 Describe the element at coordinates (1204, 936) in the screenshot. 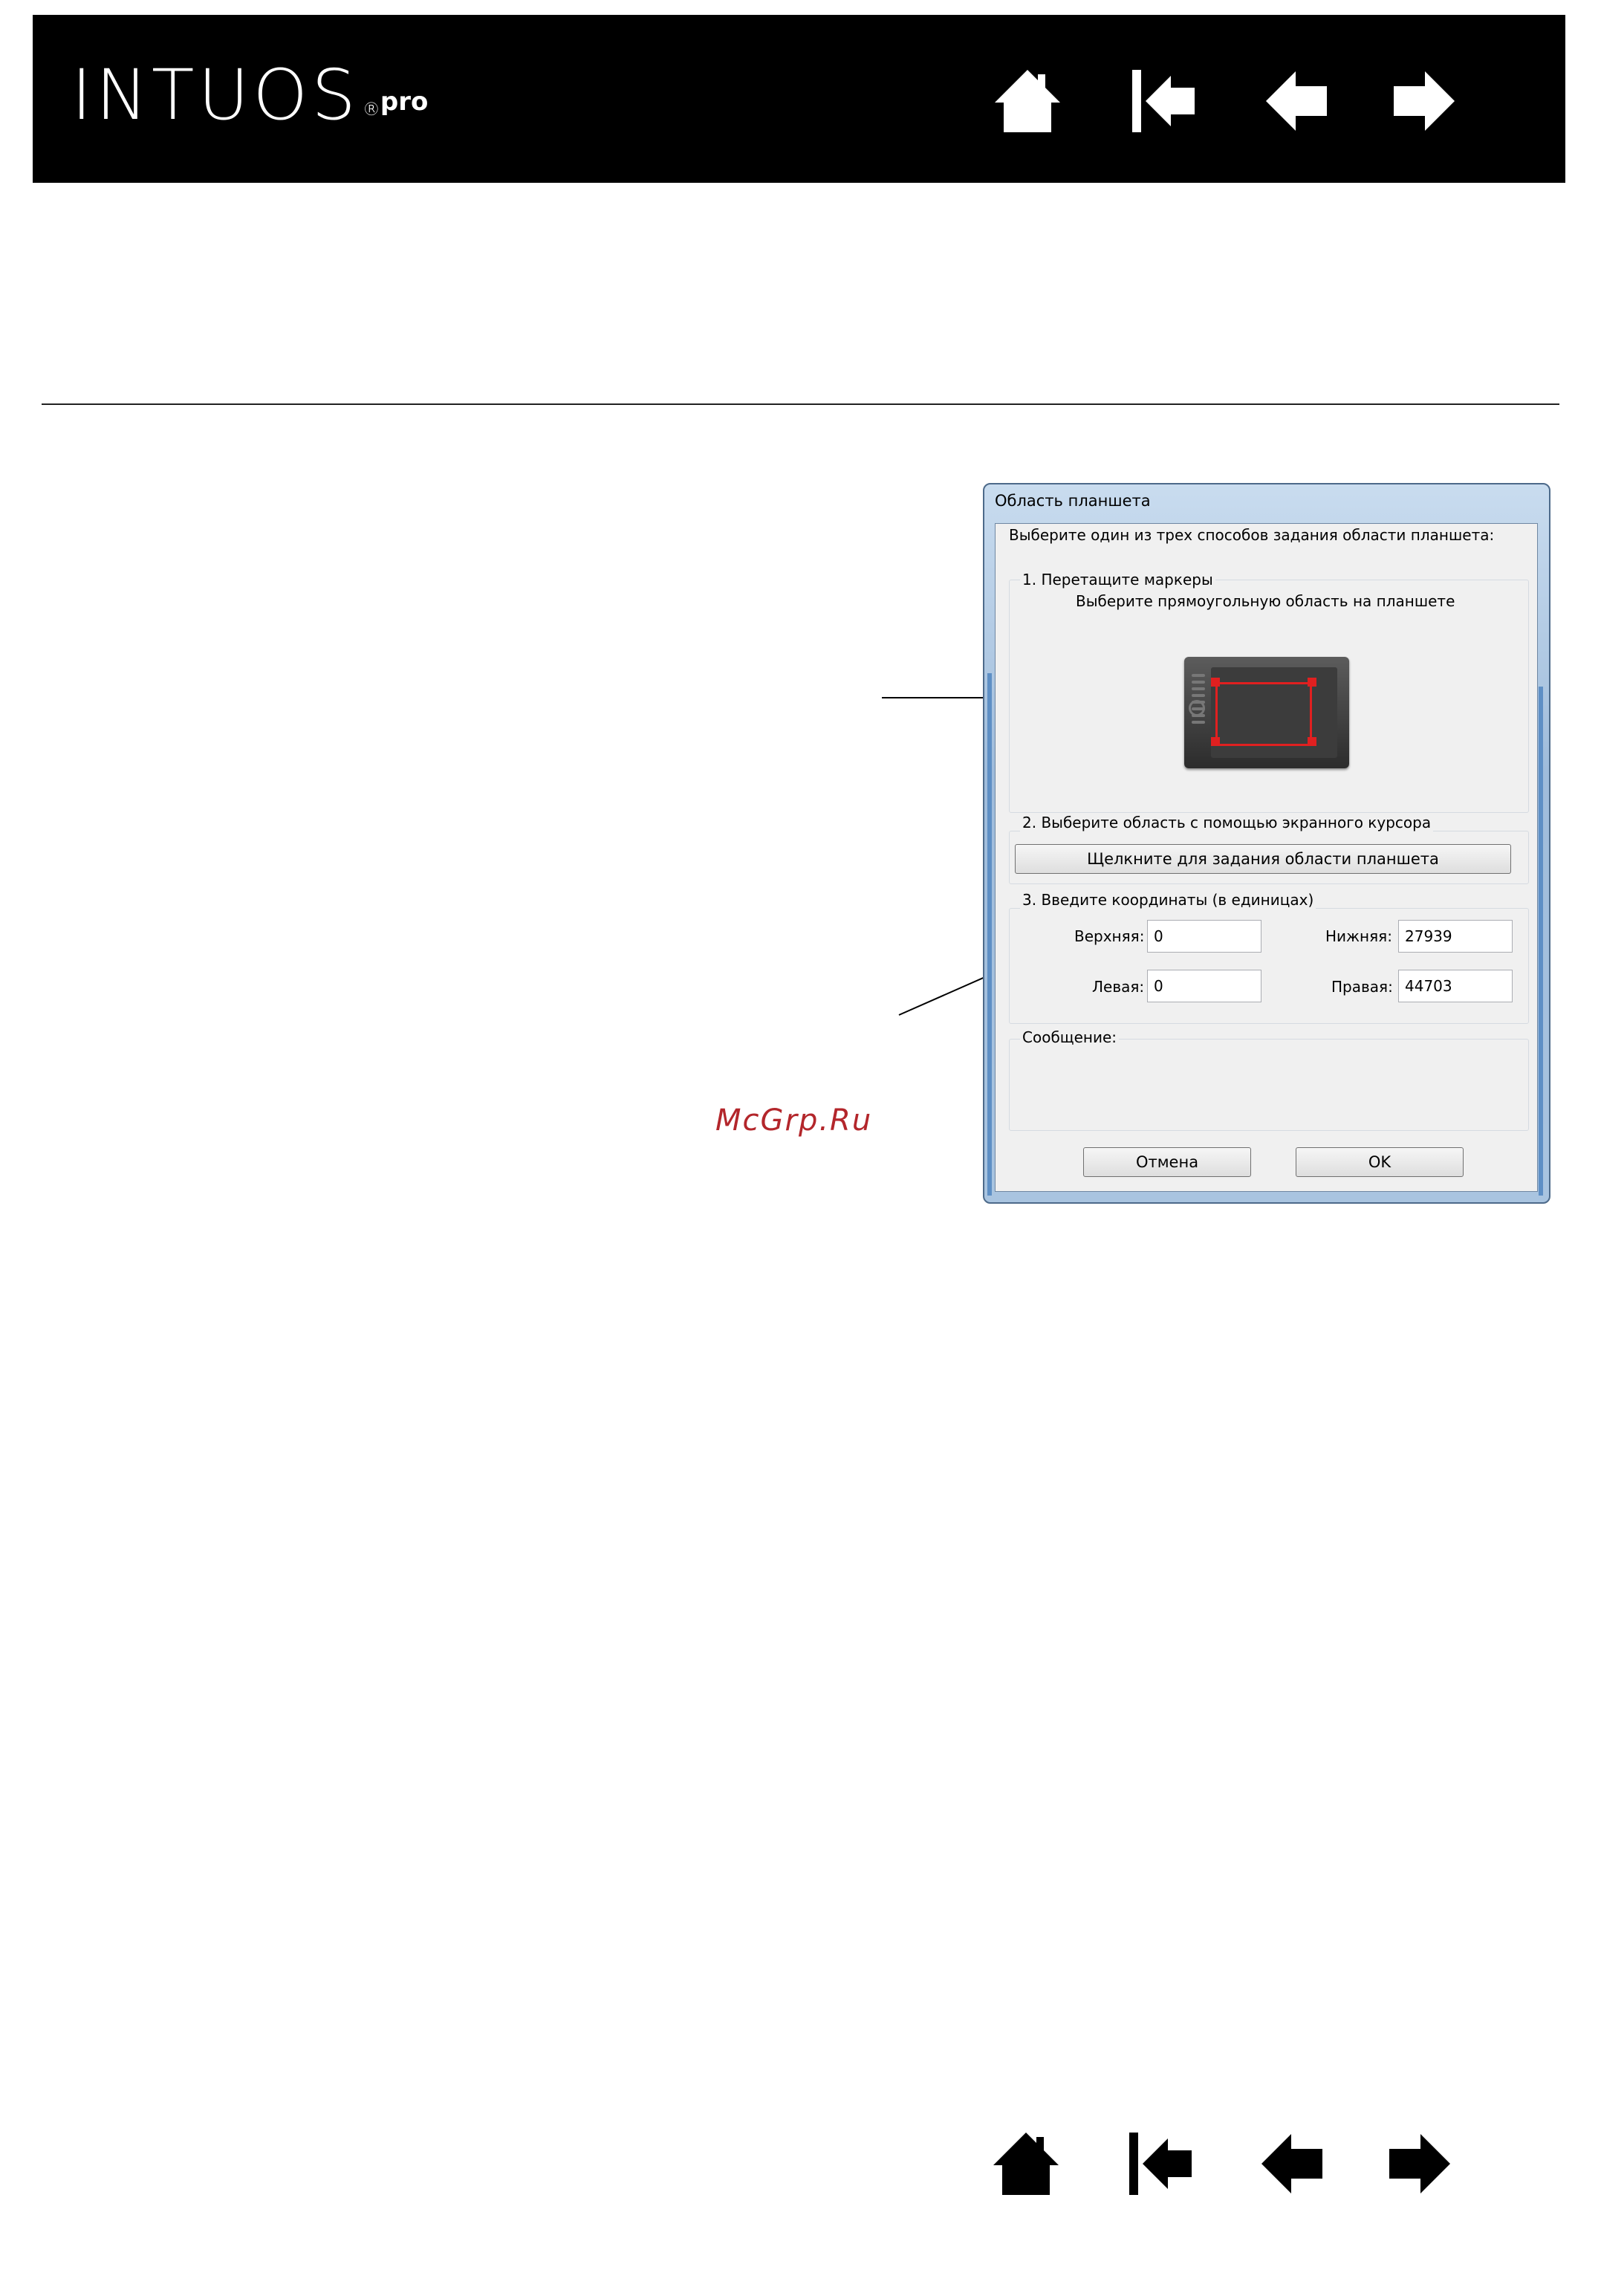

I see `top-coordinate-field` at that location.